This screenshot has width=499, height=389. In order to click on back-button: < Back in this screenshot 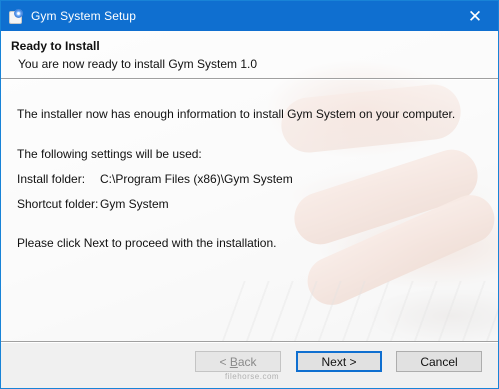, I will do `click(238, 361)`.